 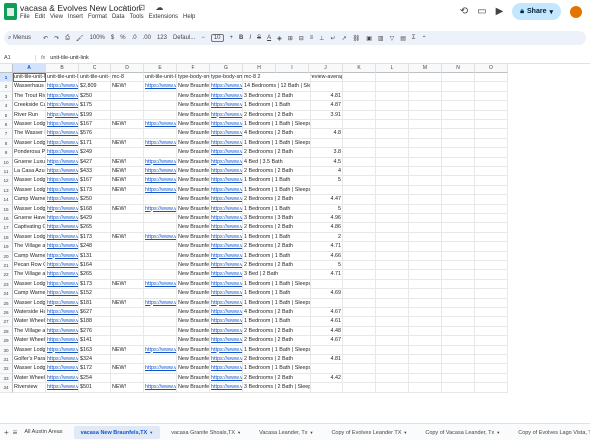 What do you see at coordinates (458, 68) in the screenshot?
I see `column-header-n: N` at bounding box center [458, 68].